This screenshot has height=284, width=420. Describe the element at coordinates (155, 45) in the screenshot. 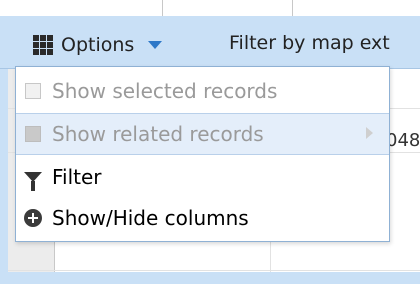

I see `chevron-down-icon` at that location.